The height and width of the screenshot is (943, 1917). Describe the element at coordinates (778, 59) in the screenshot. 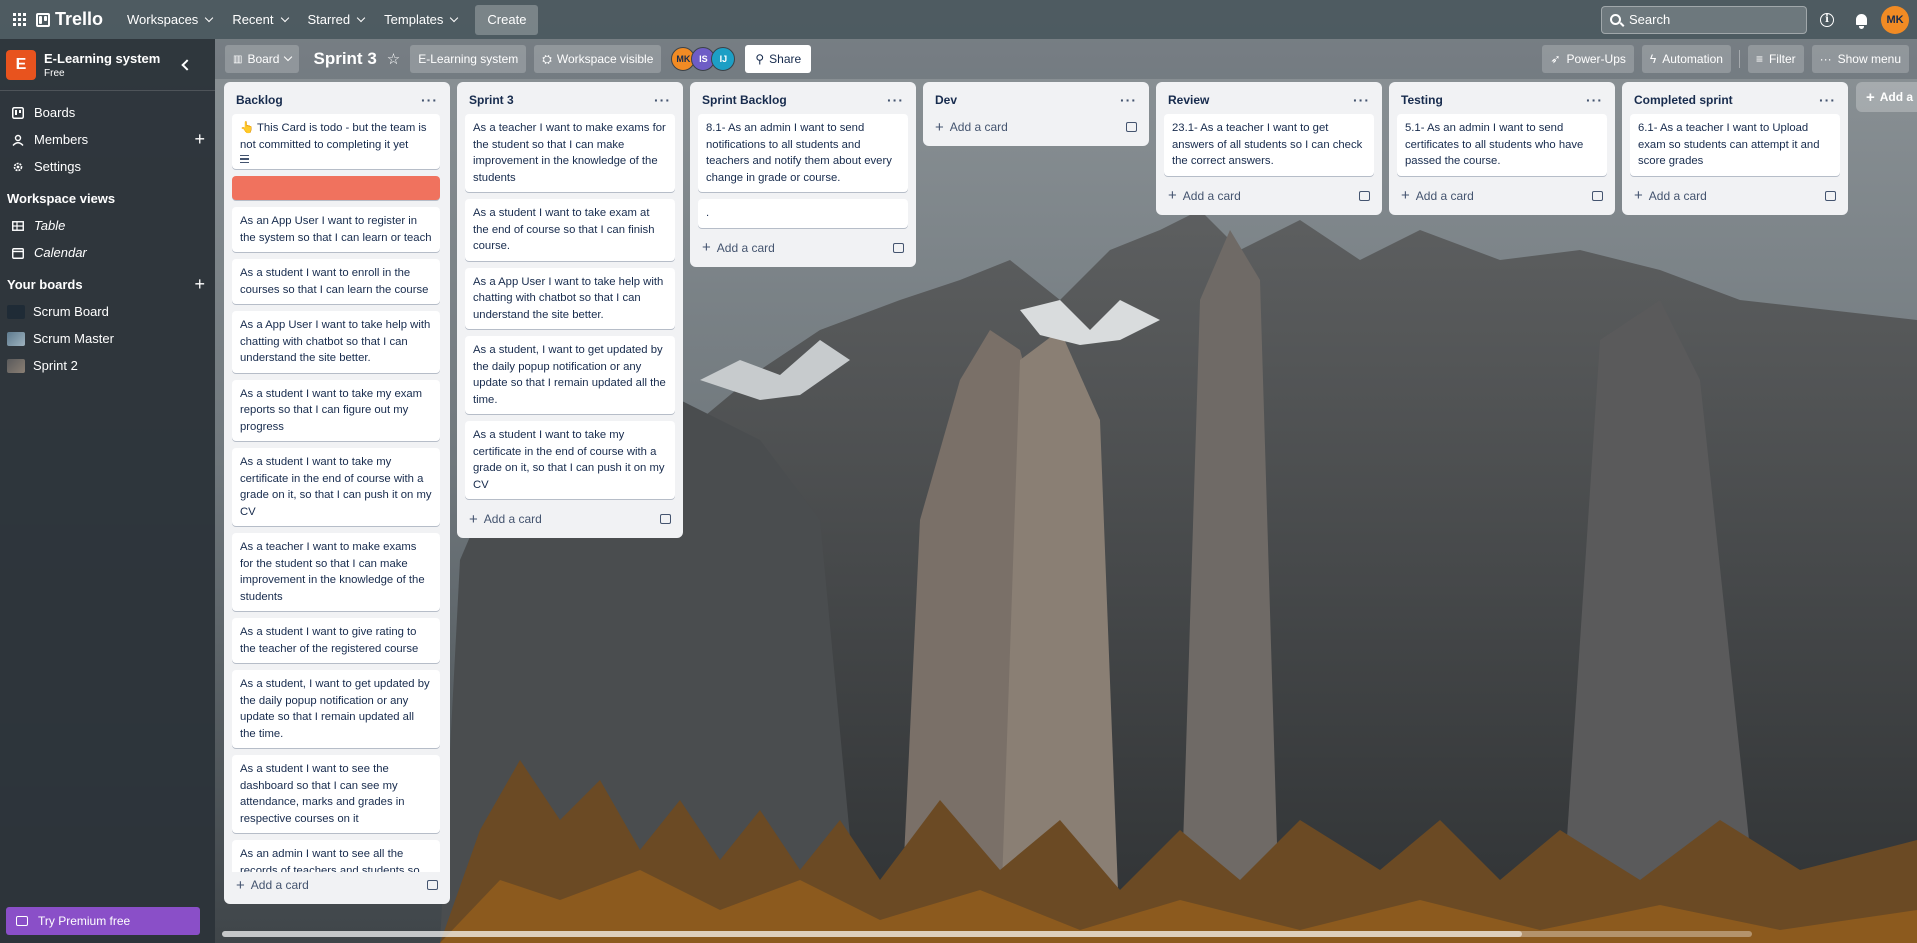

I see `share-button: ⚲ Share` at that location.